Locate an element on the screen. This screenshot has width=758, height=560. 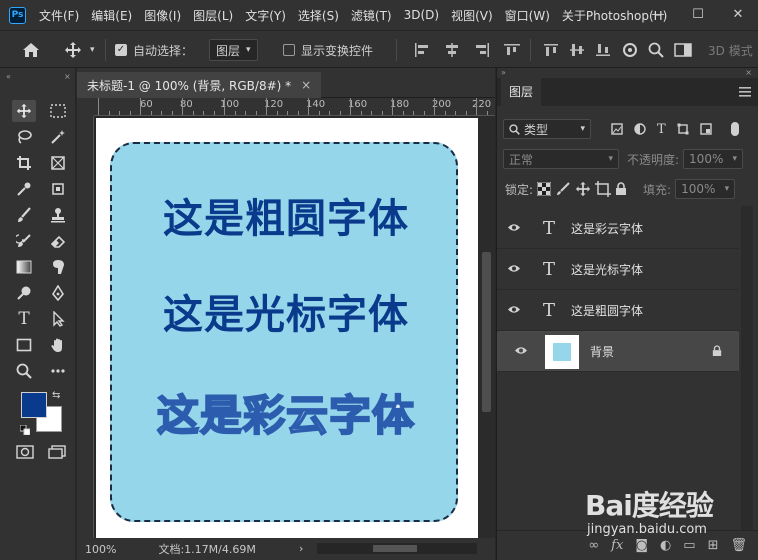
show-transform-checkbox is located at coordinates (289, 50).